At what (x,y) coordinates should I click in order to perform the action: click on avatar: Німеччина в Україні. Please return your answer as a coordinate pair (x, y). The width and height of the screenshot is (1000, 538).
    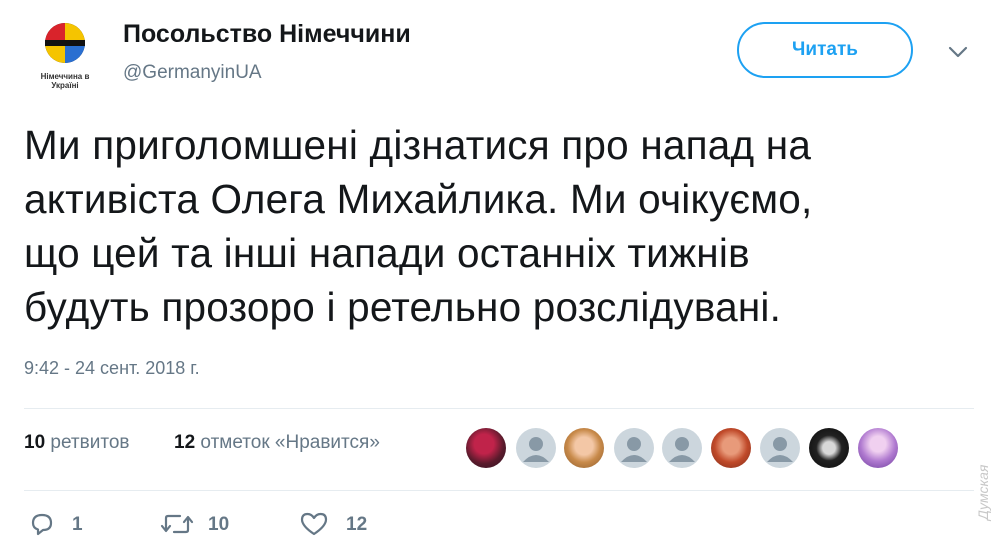
    Looking at the image, I should click on (65, 55).